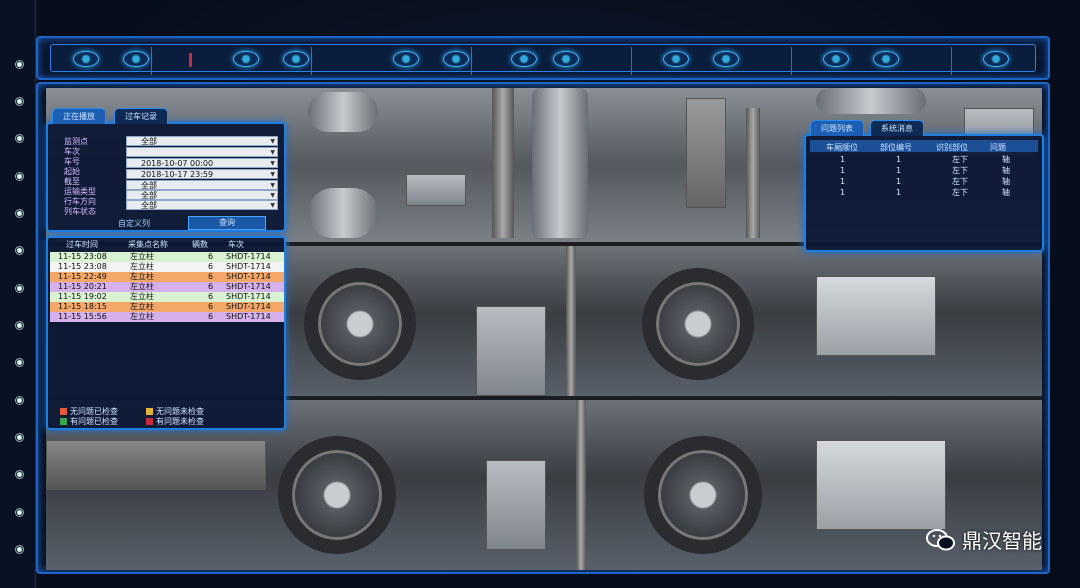 The height and width of the screenshot is (588, 1080). I want to click on site-select: 全部 ▼, so click(202, 141).